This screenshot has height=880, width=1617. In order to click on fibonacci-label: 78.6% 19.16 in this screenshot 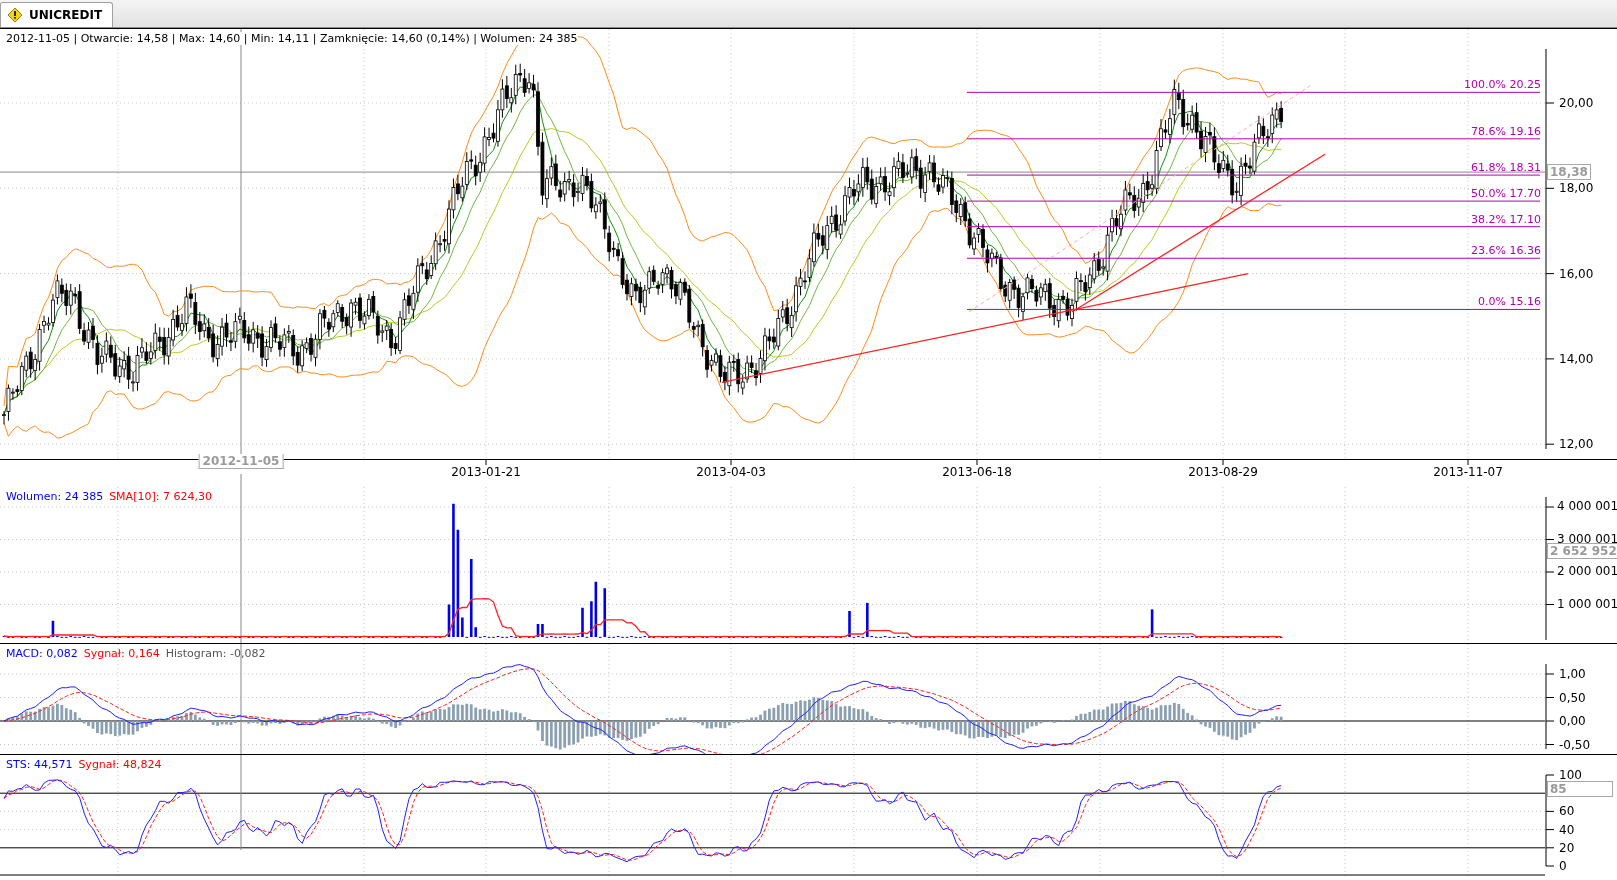, I will do `click(1506, 131)`.